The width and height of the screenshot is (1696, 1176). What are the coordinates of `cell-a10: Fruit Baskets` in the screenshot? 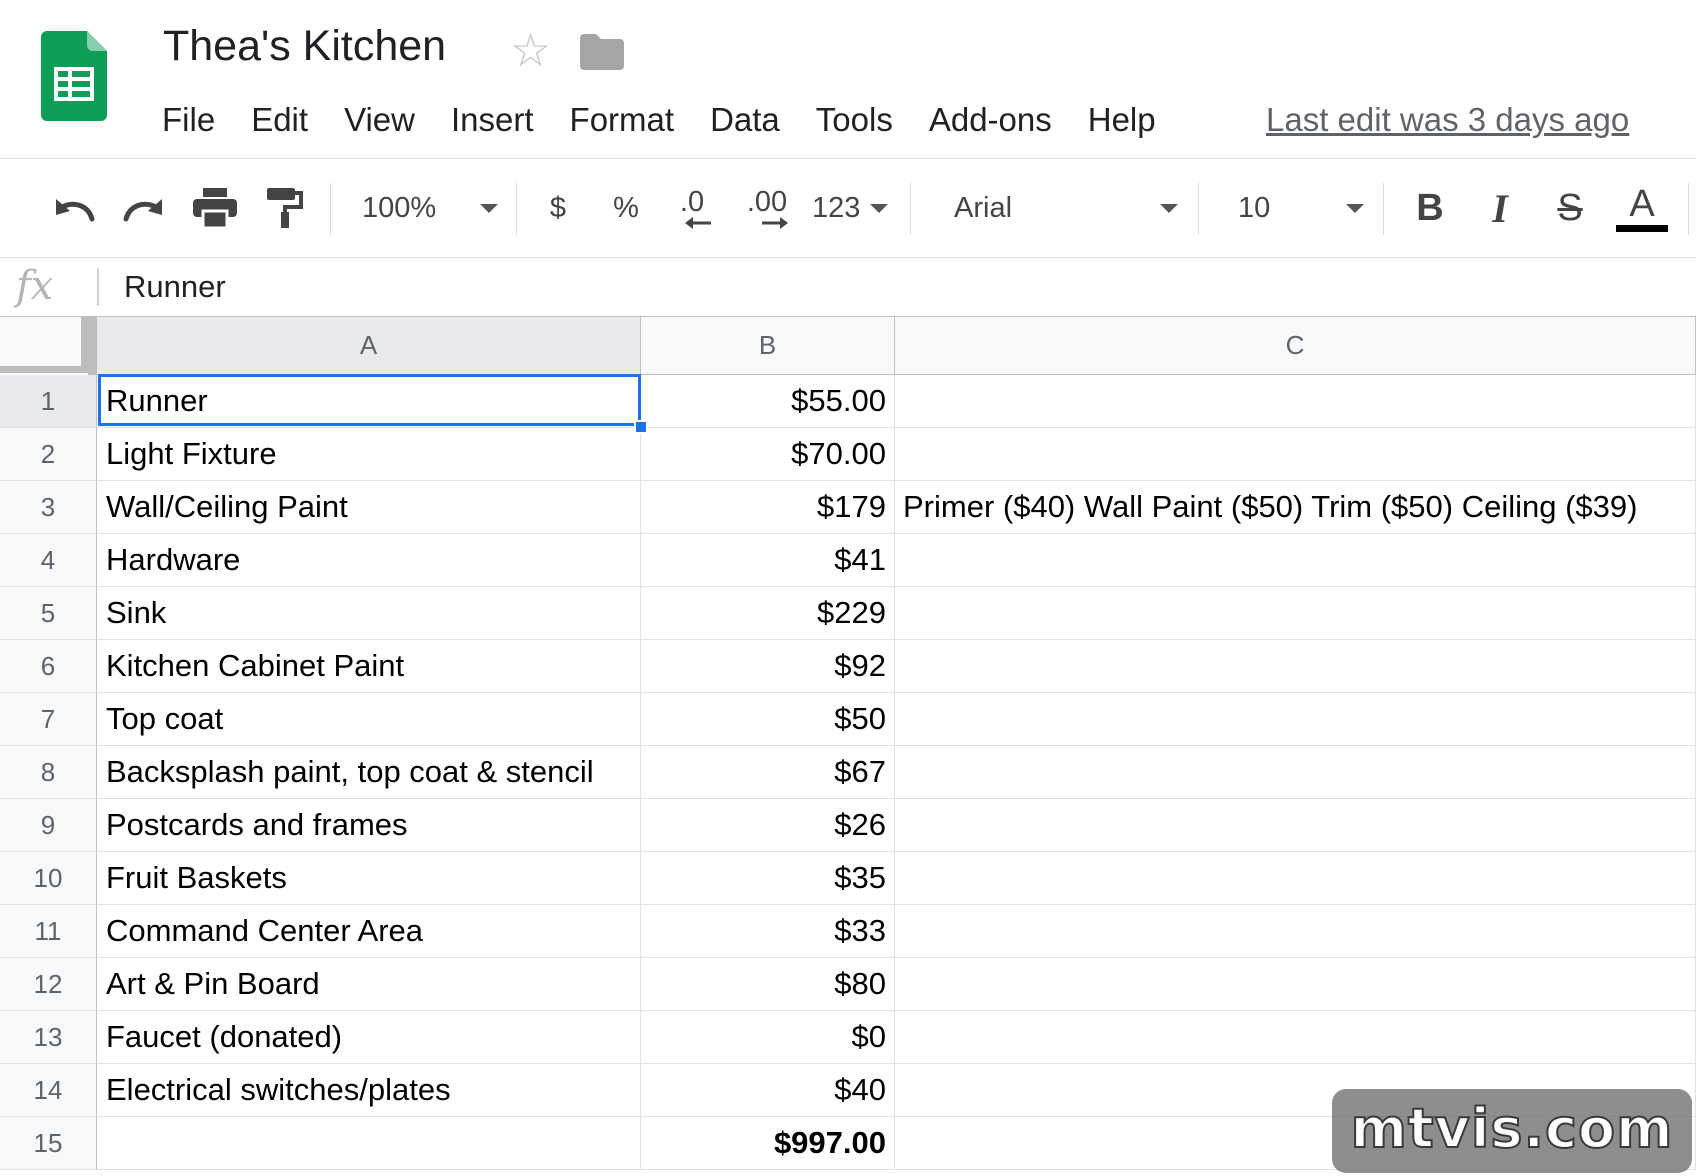 It's located at (369, 878).